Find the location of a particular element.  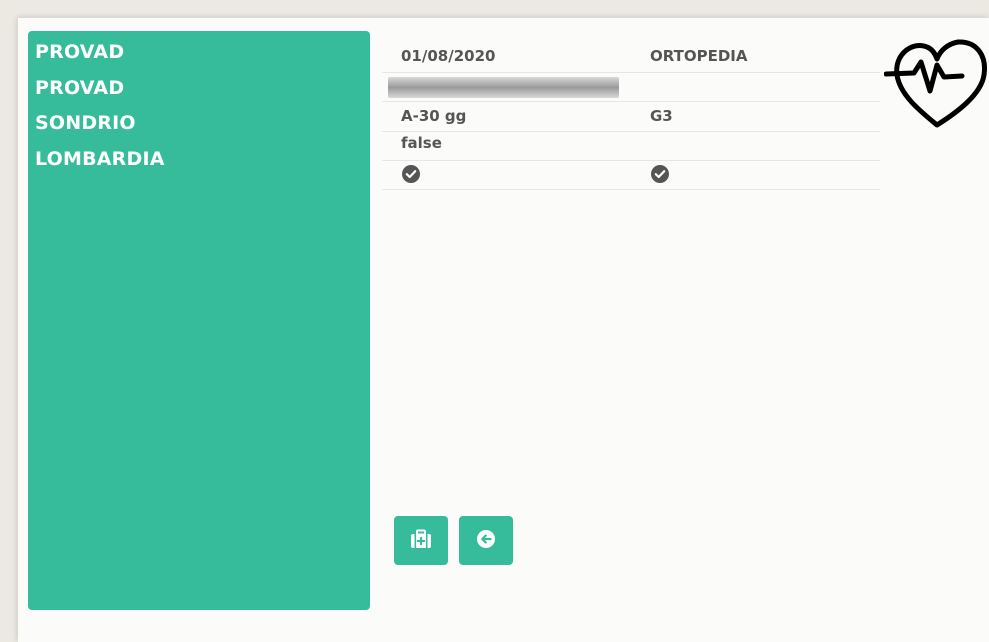

date-value: 01/08/2020 is located at coordinates (448, 56).